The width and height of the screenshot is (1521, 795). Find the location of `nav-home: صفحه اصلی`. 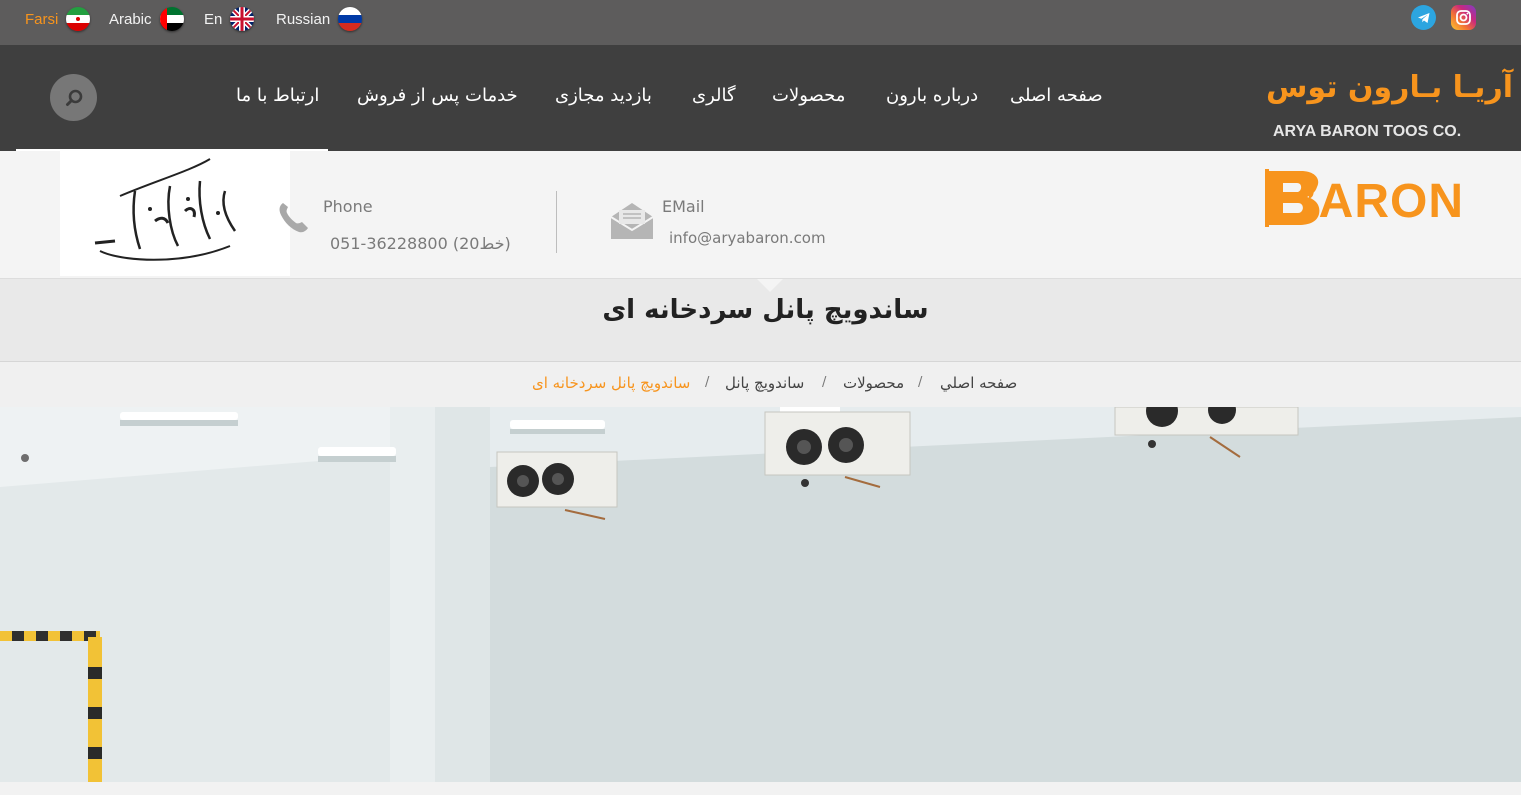

nav-home: صفحه اصلی is located at coordinates (1056, 95).